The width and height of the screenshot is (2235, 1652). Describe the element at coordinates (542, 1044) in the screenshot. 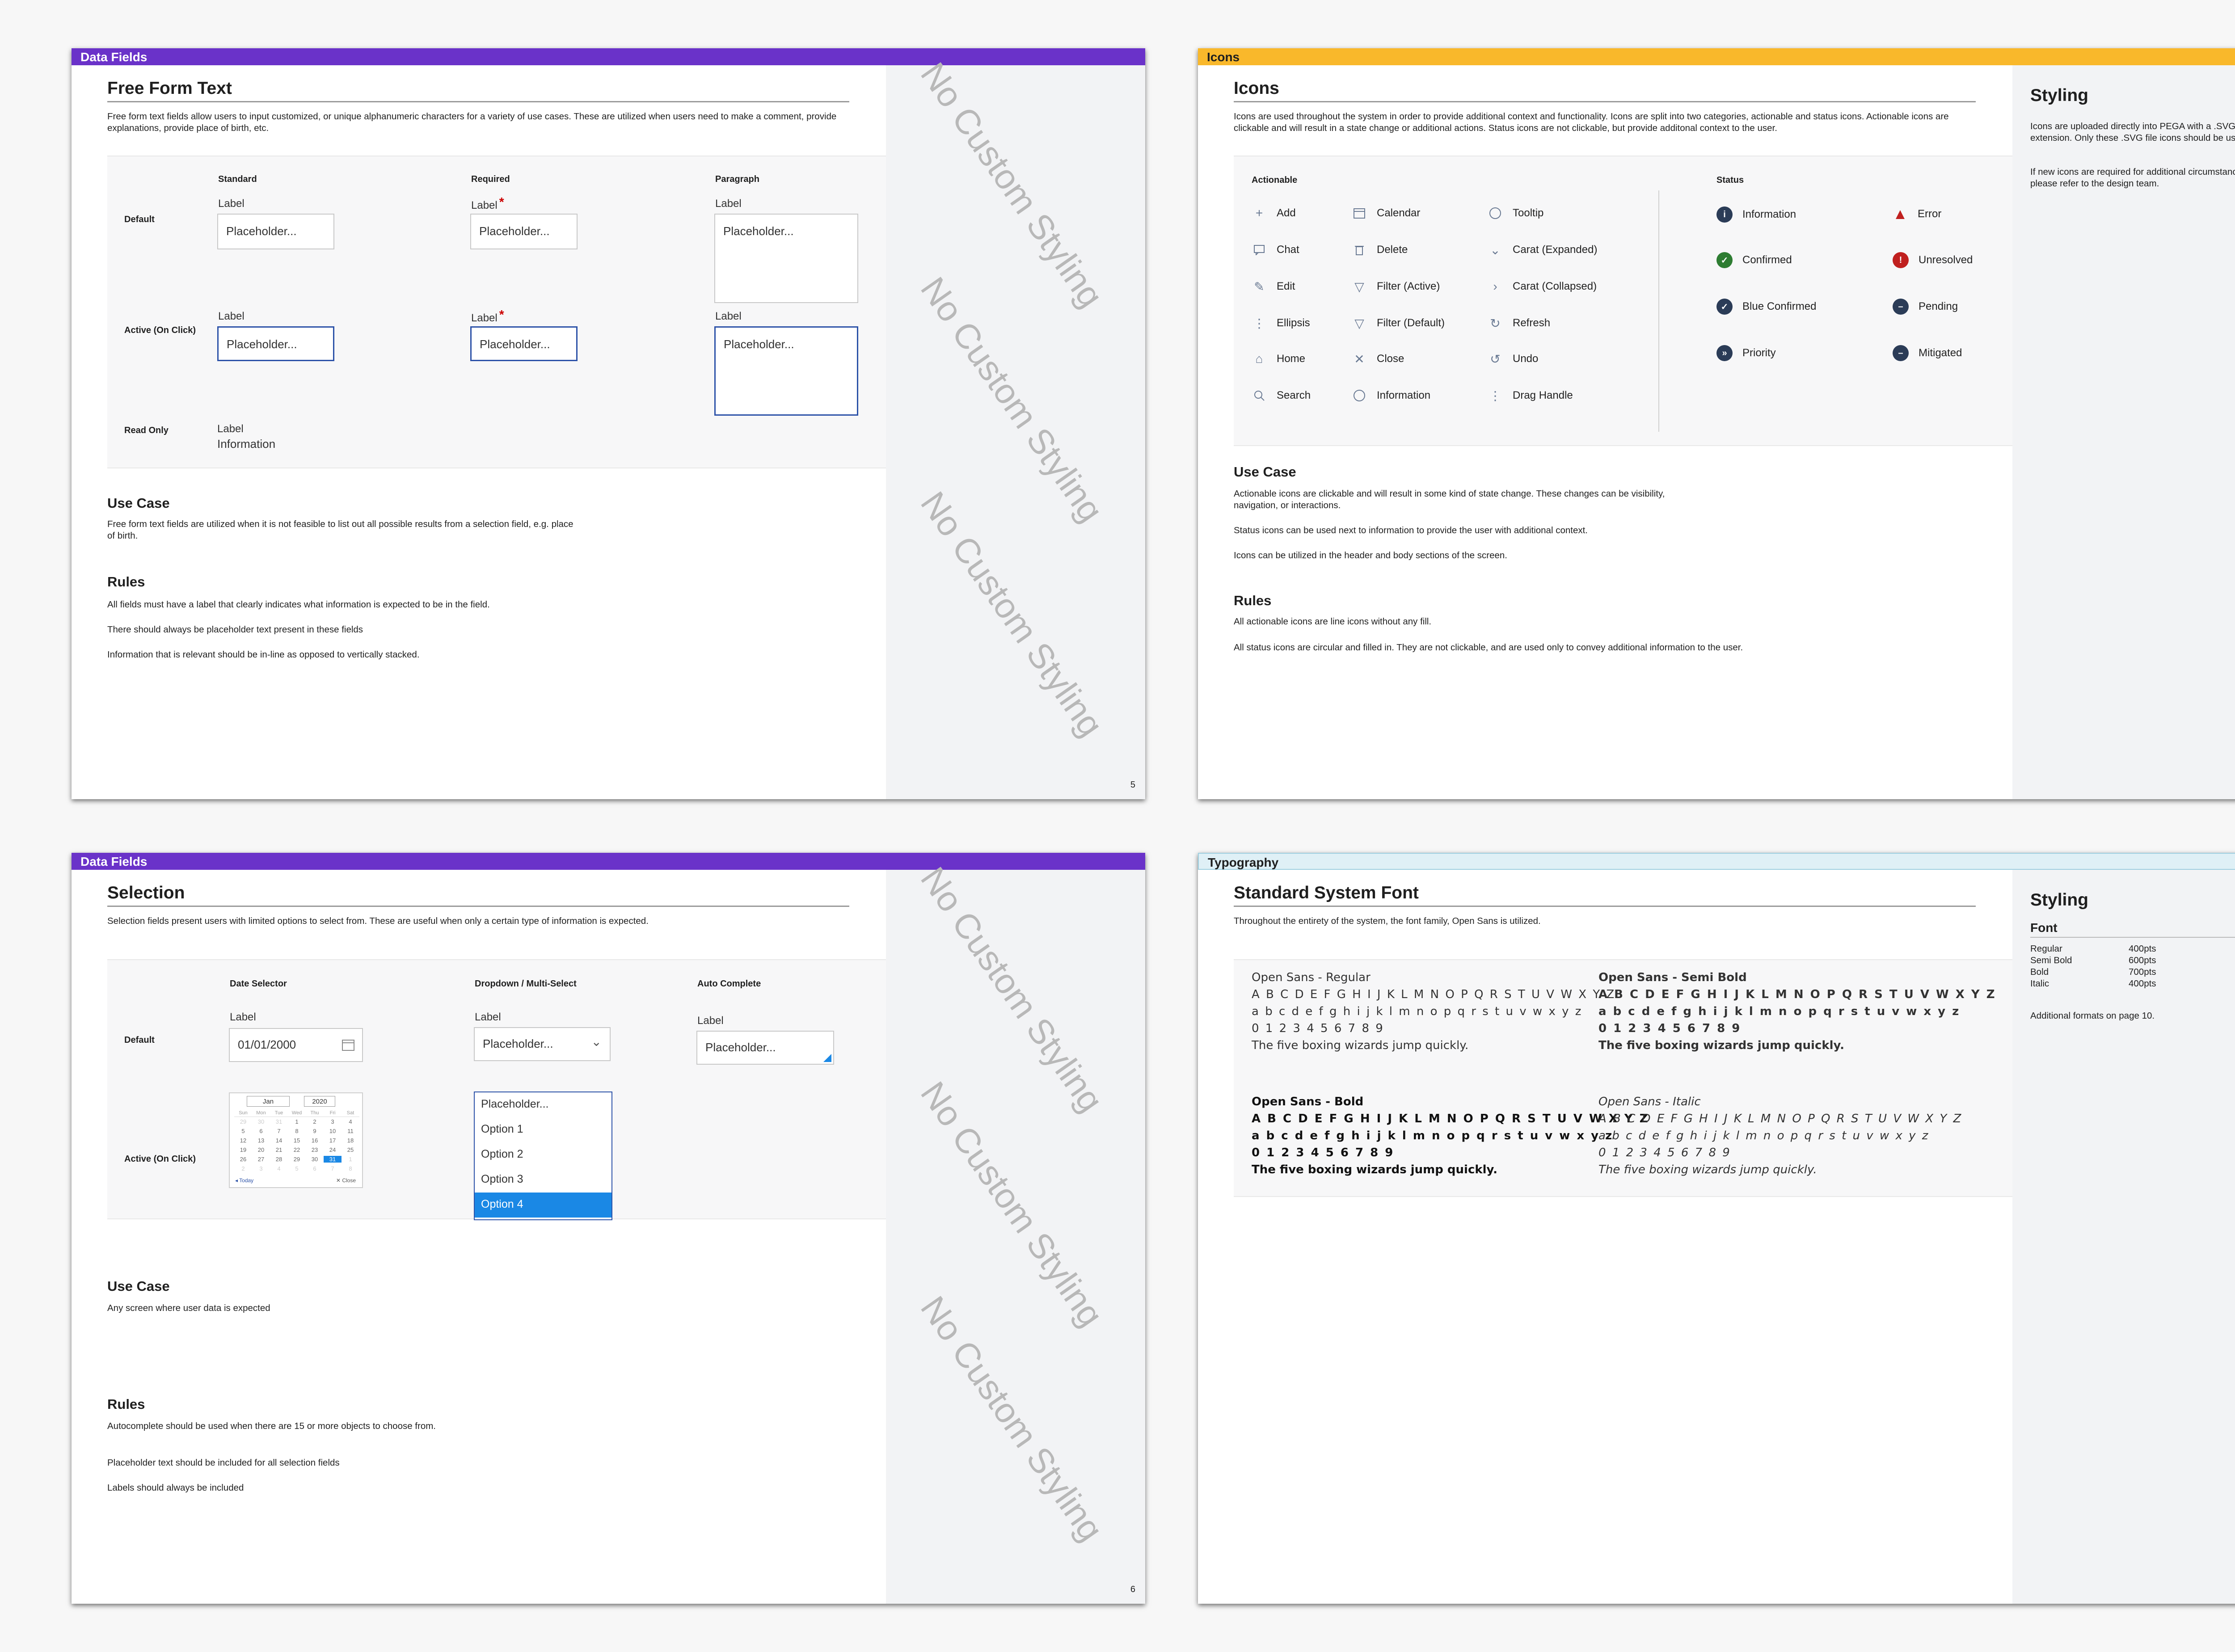

I see `dropdown-select: Placeholder... ⌄` at that location.